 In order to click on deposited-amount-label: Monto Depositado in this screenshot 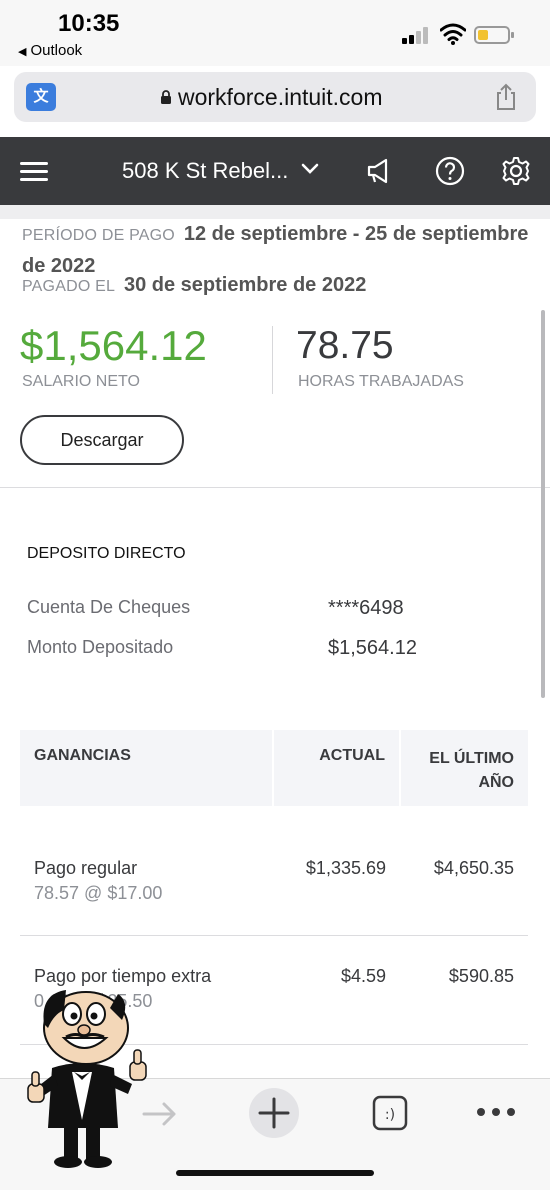, I will do `click(100, 647)`.